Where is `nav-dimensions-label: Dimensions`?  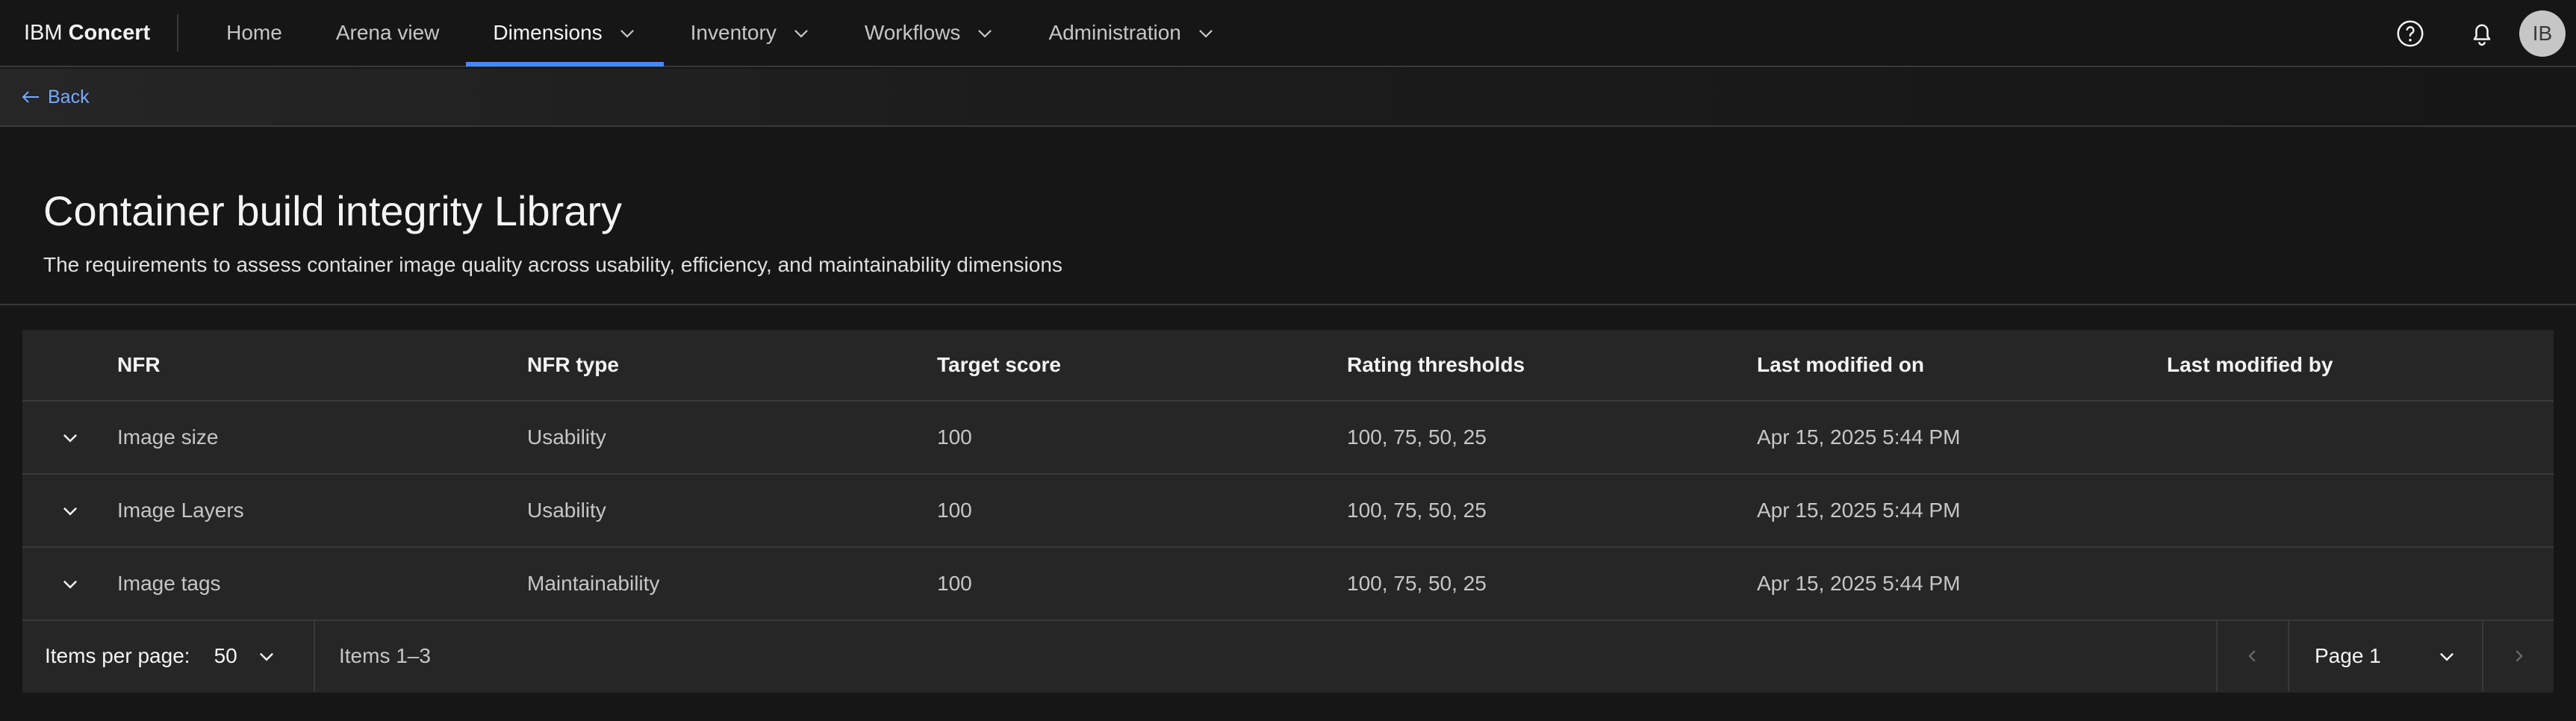 nav-dimensions-label: Dimensions is located at coordinates (548, 32).